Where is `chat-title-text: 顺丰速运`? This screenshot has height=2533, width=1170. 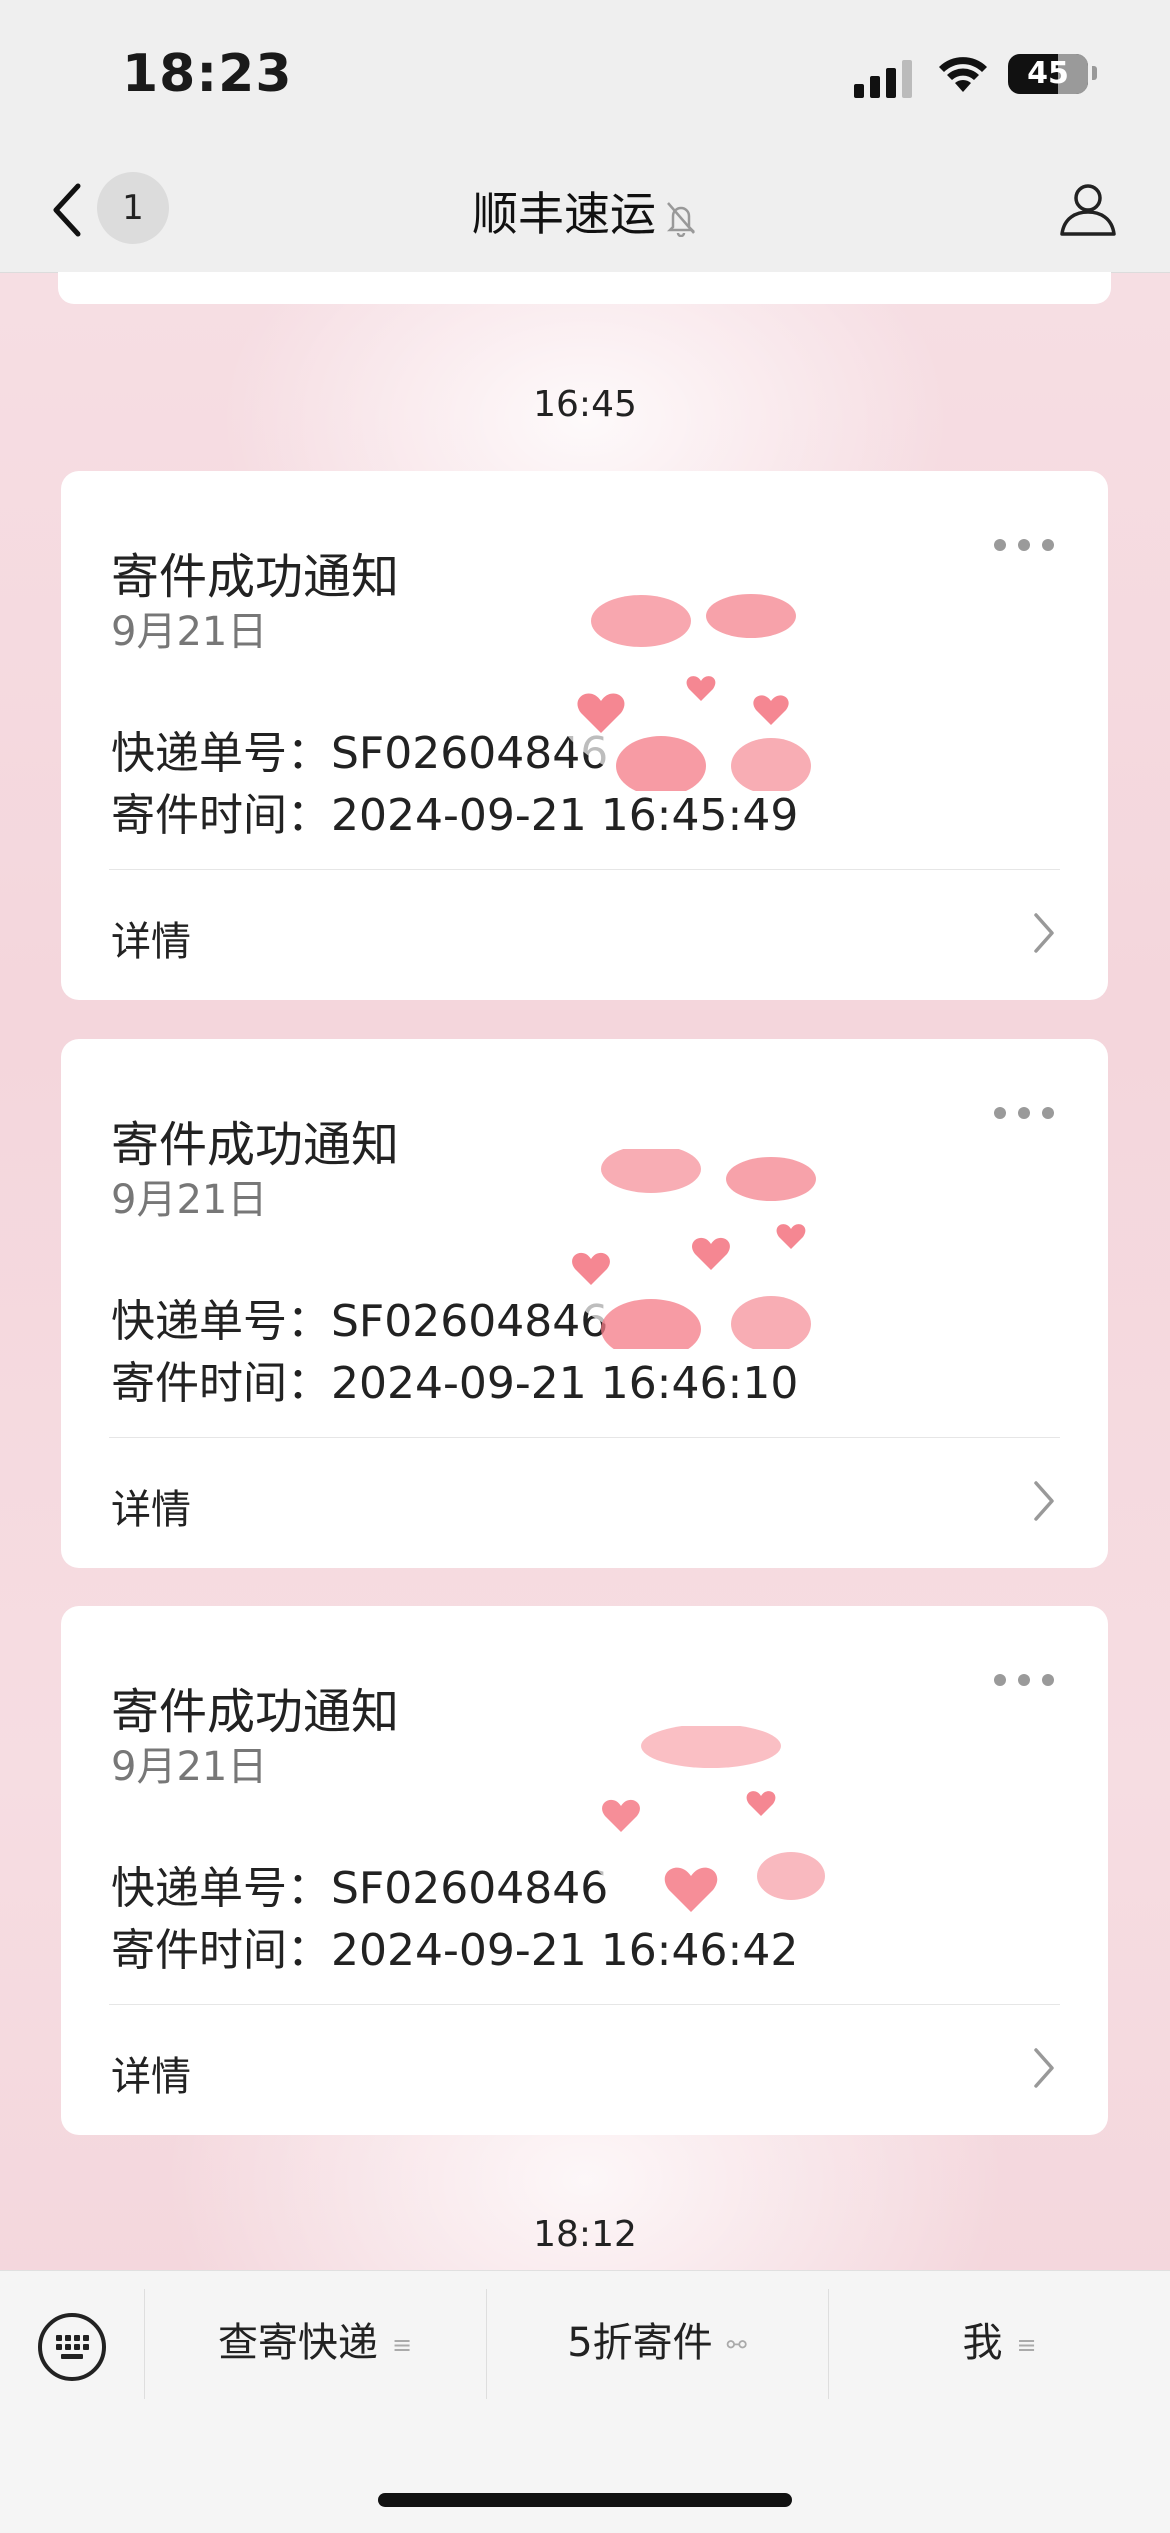 chat-title-text: 顺丰速运 is located at coordinates (564, 214).